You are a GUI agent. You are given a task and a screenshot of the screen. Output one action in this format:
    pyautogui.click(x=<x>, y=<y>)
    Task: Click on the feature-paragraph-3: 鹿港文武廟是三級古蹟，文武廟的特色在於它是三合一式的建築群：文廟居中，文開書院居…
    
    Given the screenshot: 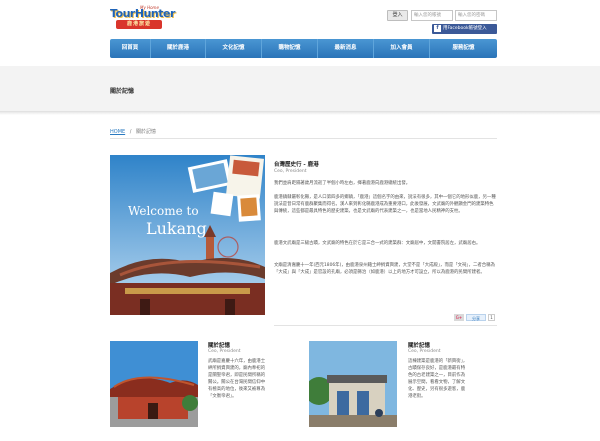 What is the action you would take?
    pyautogui.click(x=377, y=243)
    